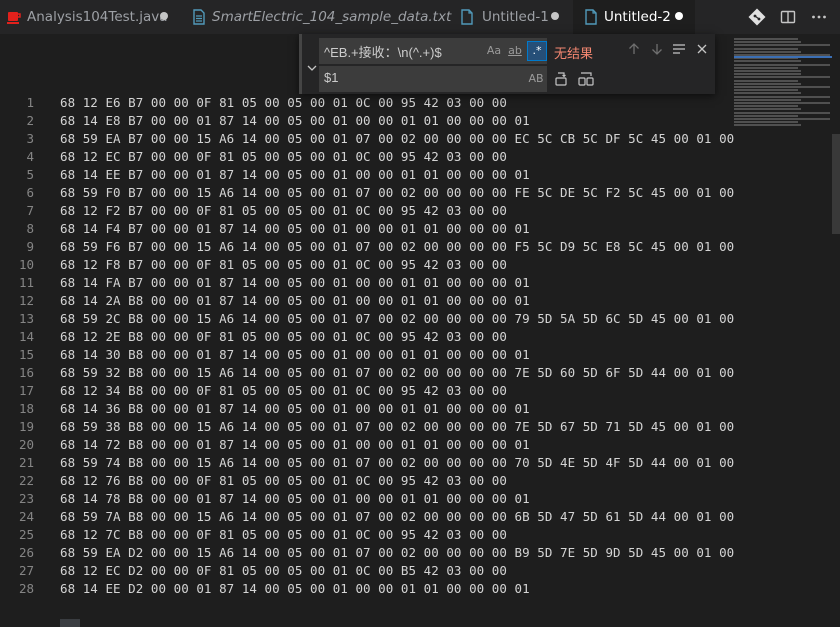 The width and height of the screenshot is (840, 627). I want to click on line-number: 12, so click(26, 300).